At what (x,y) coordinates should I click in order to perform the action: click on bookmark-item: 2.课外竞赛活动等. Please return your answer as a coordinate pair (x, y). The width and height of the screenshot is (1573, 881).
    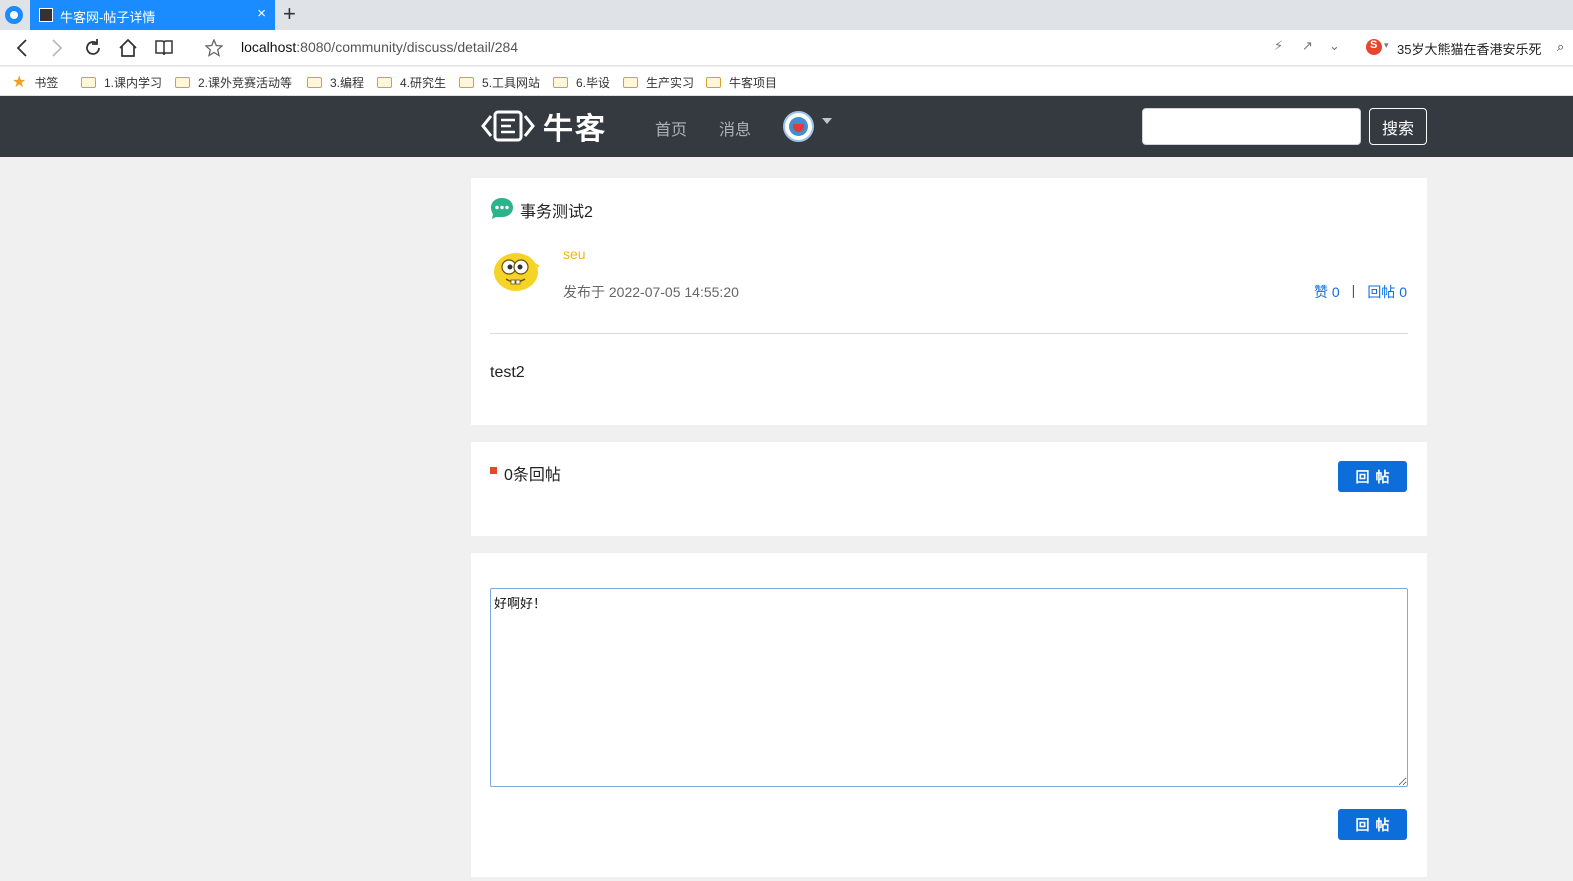
    Looking at the image, I should click on (233, 82).